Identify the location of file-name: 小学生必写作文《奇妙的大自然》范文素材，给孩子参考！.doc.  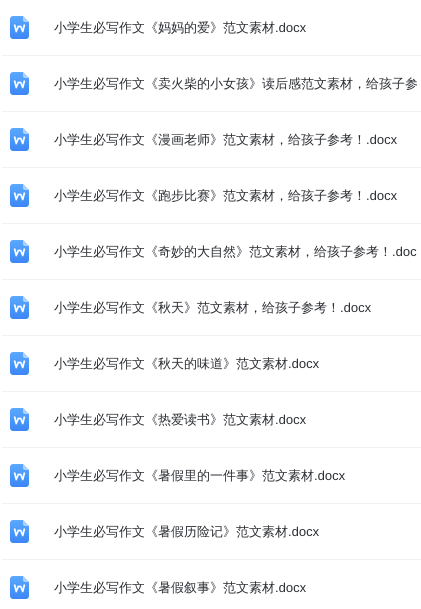
(235, 251).